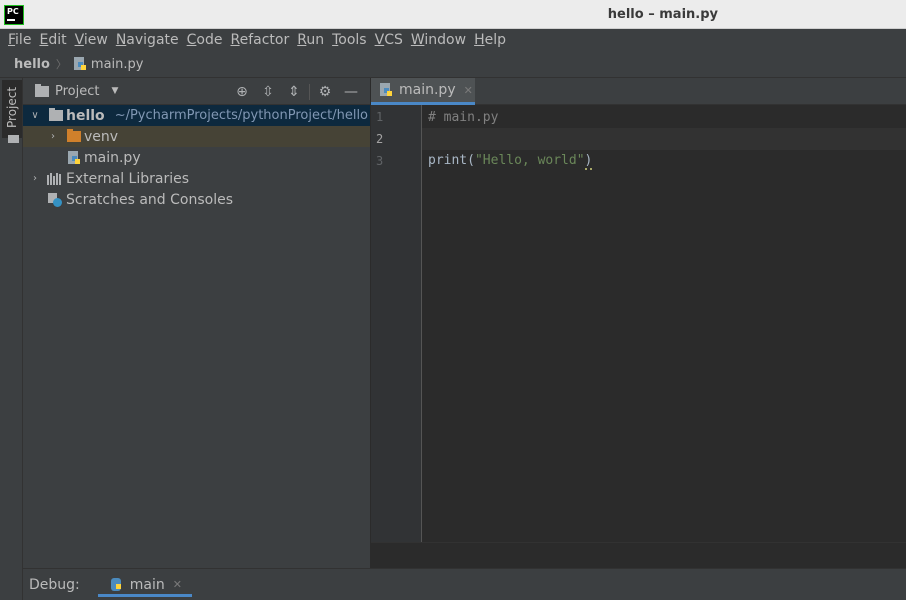 This screenshot has width=906, height=600. Describe the element at coordinates (510, 161) in the screenshot. I see `code-line: print("Hello, world")` at that location.